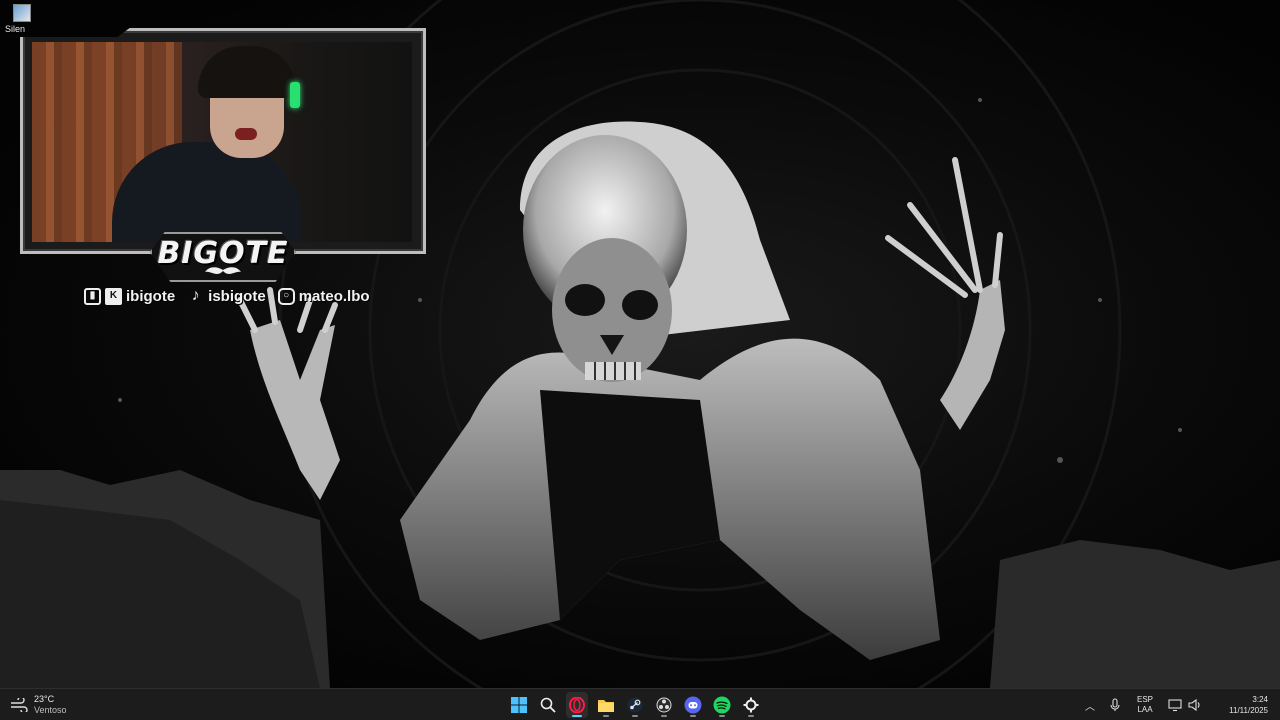  I want to click on social-tiktok: ♪ isbigote, so click(226, 296).